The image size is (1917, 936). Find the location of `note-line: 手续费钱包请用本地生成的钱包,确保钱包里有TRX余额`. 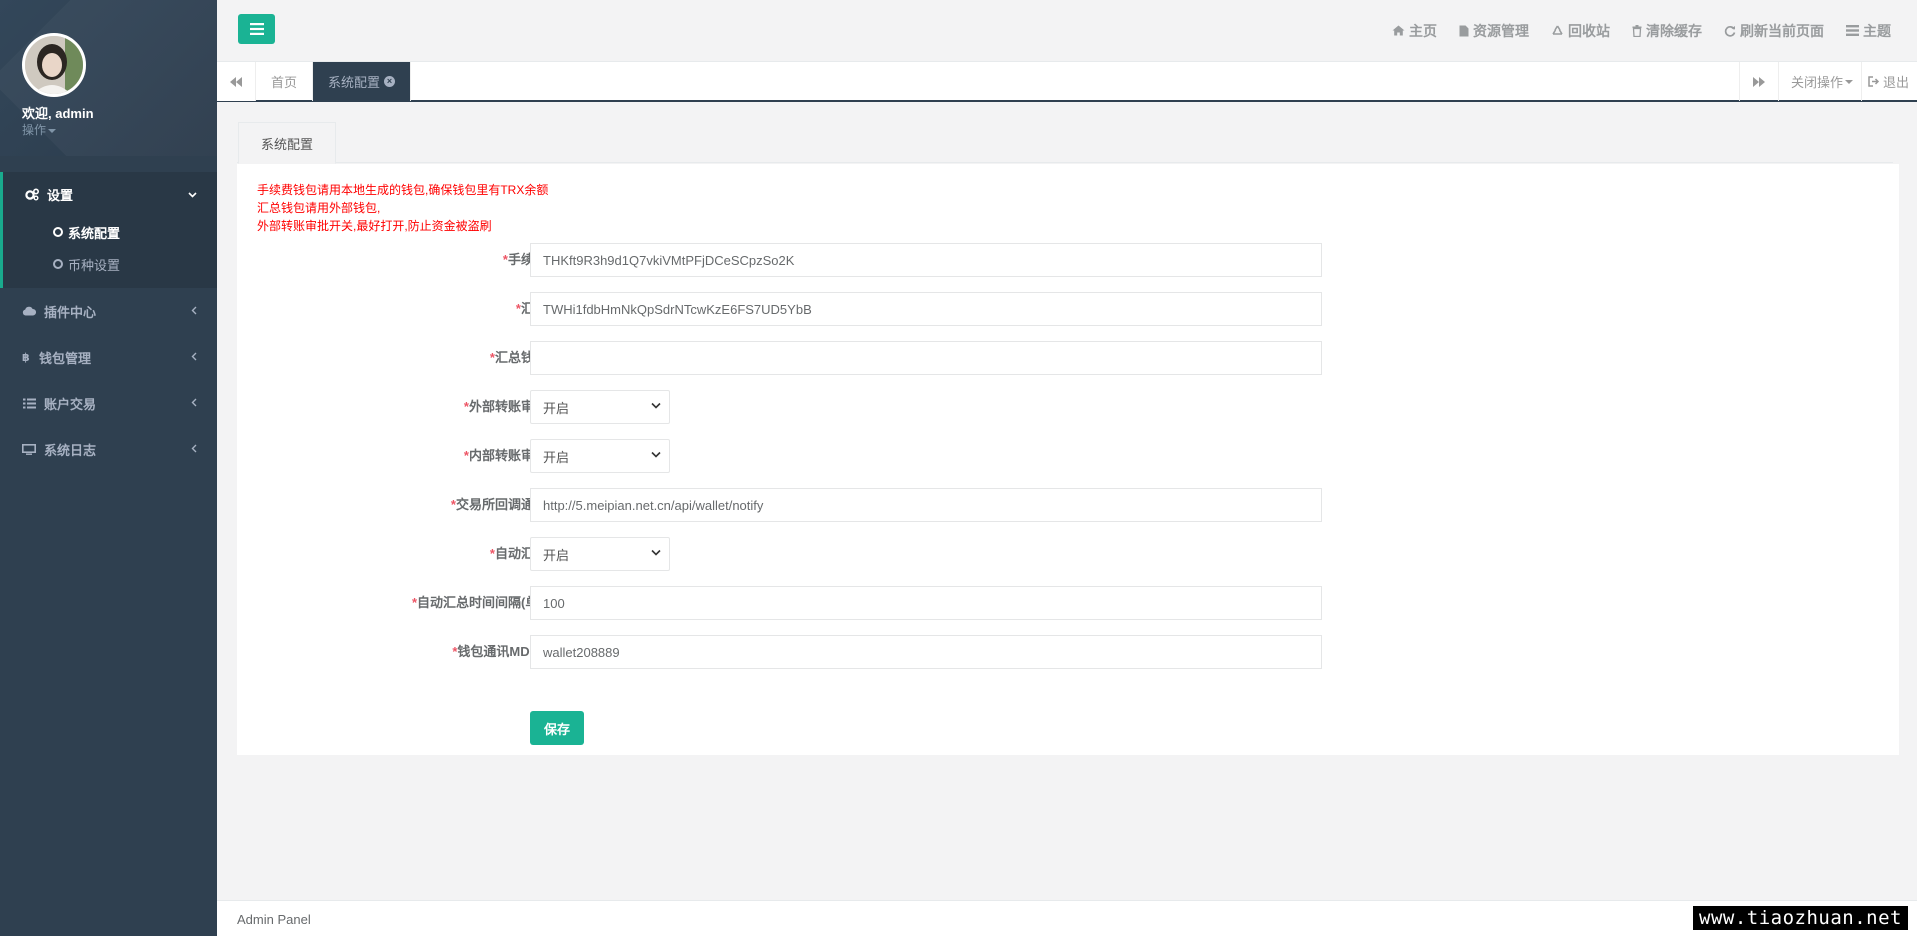

note-line: 手续费钱包请用本地生成的钱包,确保钱包里有TRX余额 is located at coordinates (403, 190).